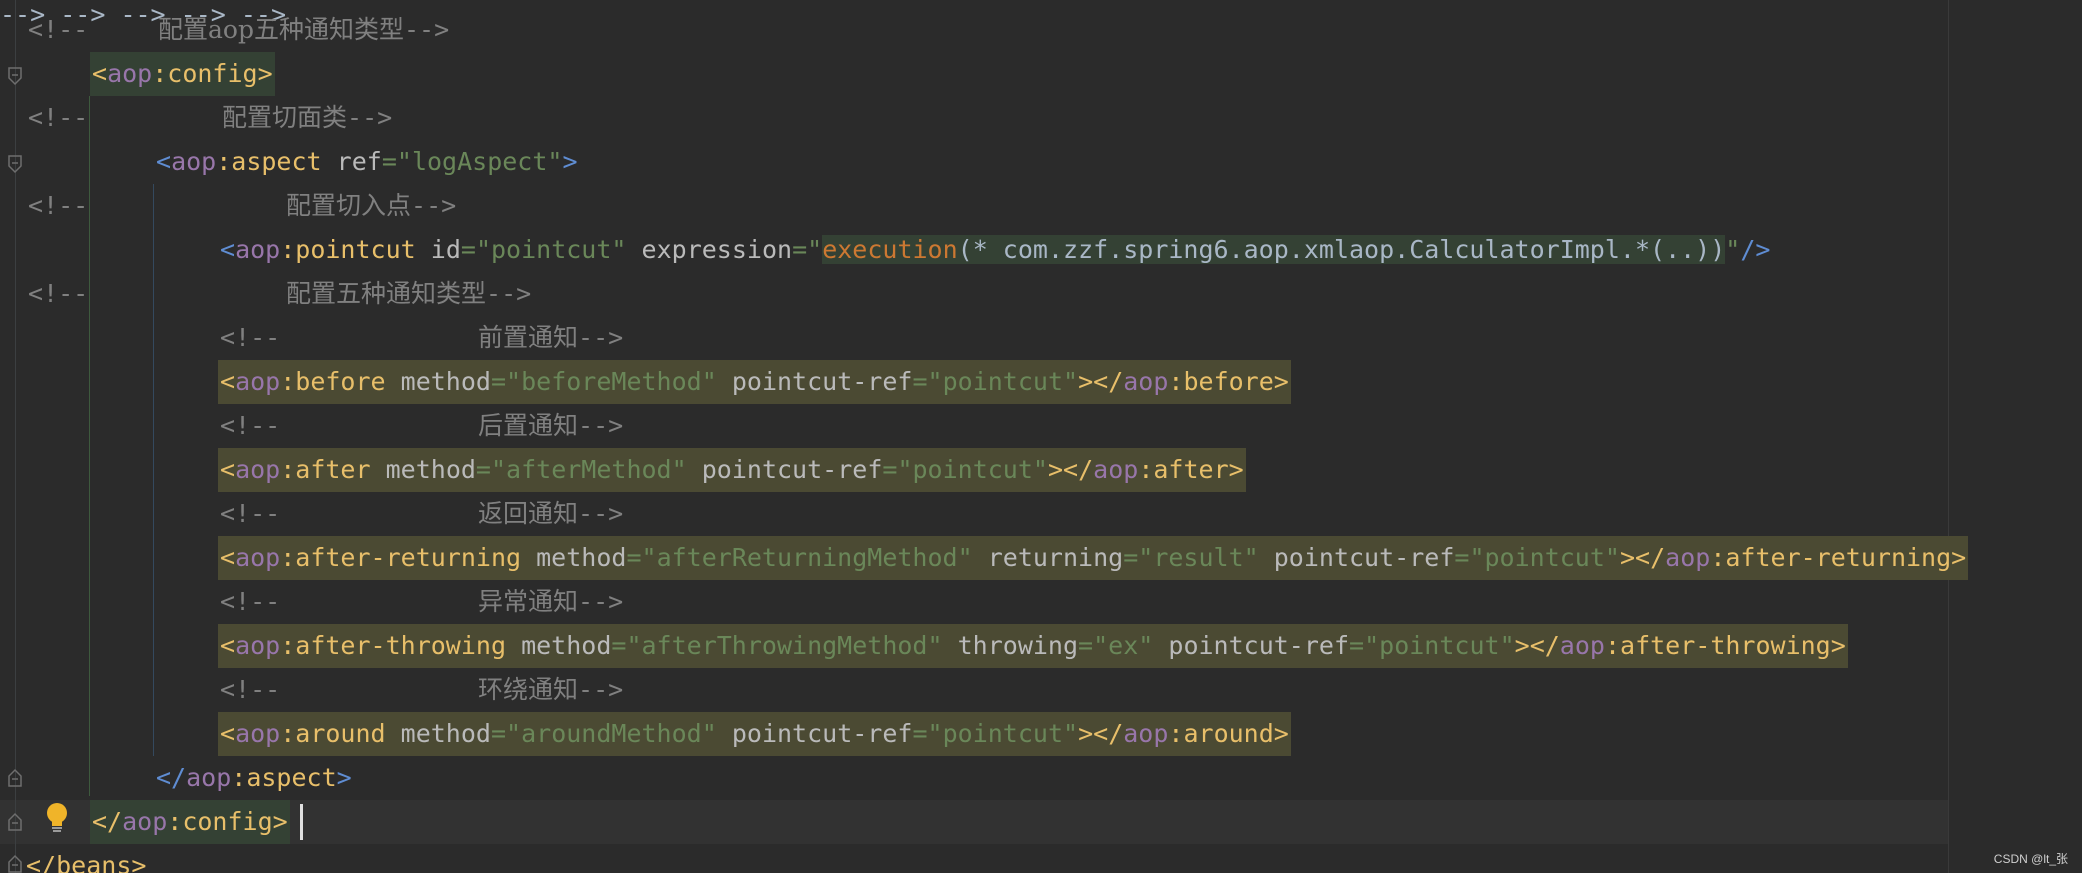 The image size is (2082, 873). What do you see at coordinates (311, 514) in the screenshot?
I see `code-line-12: <!-- 返回通知-->` at bounding box center [311, 514].